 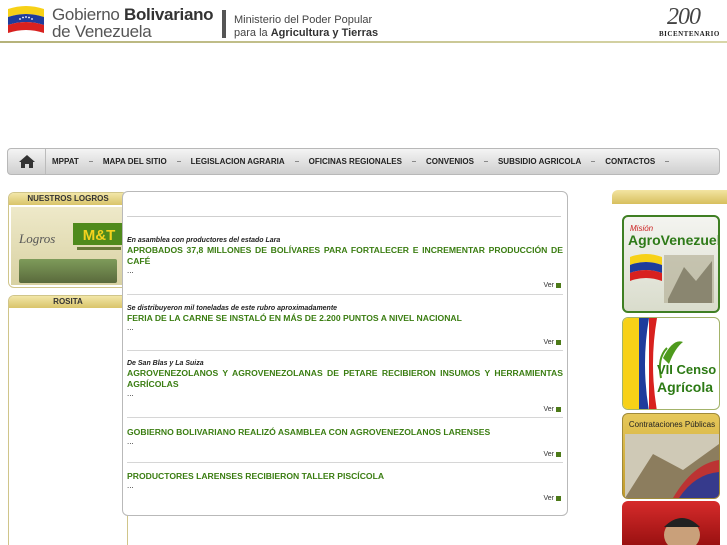 I want to click on home-button, so click(x=27, y=161).